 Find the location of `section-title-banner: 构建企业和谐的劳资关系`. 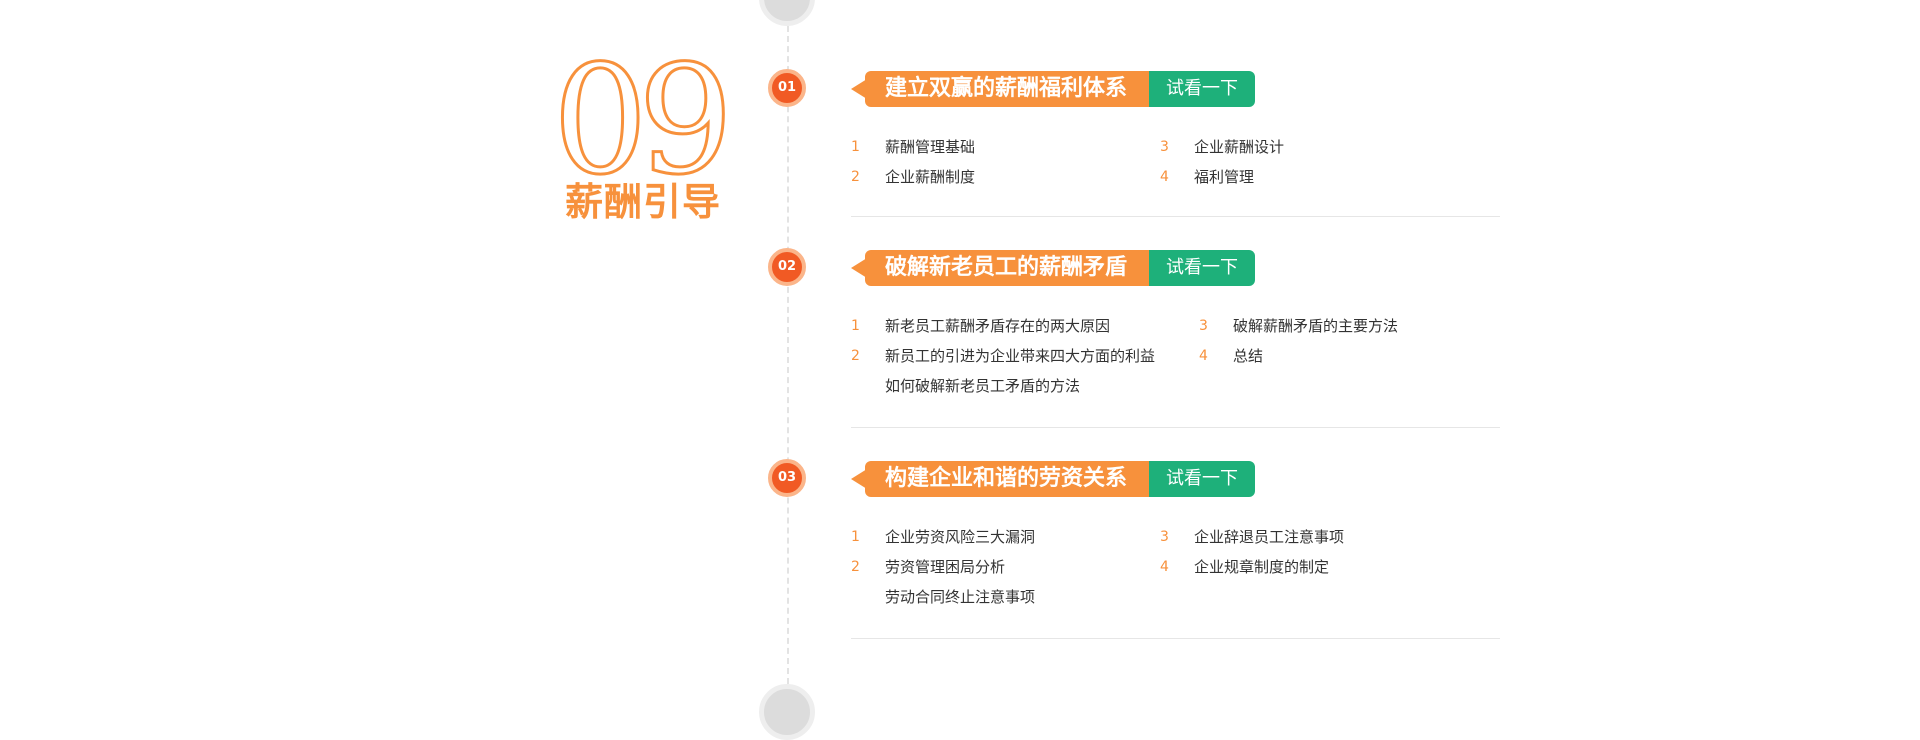

section-title-banner: 构建企业和谐的劳资关系 is located at coordinates (1000, 479).